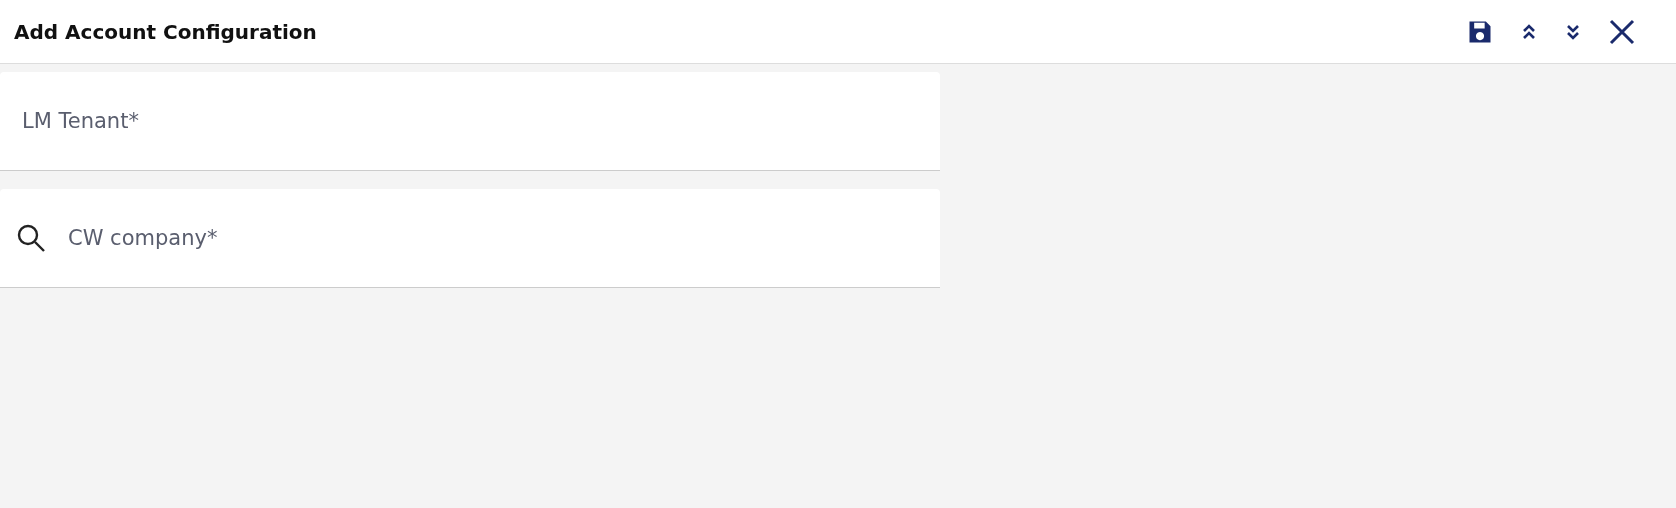  Describe the element at coordinates (31, 238) in the screenshot. I see `search-icon` at that location.